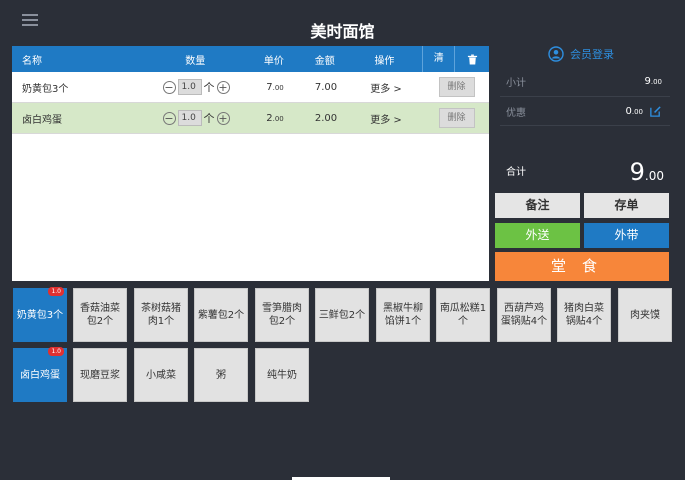 This screenshot has height=480, width=685. Describe the element at coordinates (250, 59) in the screenshot. I see `order-table-header: 名称 数量 单价 金额 操作 清` at that location.